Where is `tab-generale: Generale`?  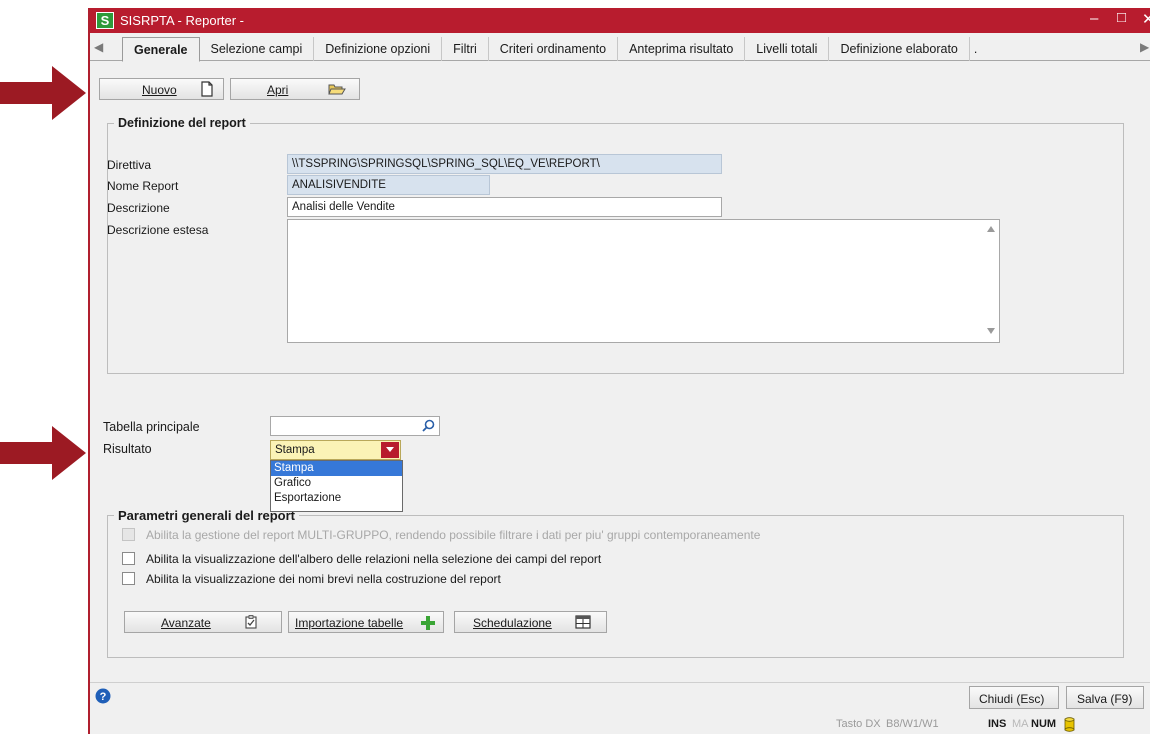 tab-generale: Generale is located at coordinates (161, 49).